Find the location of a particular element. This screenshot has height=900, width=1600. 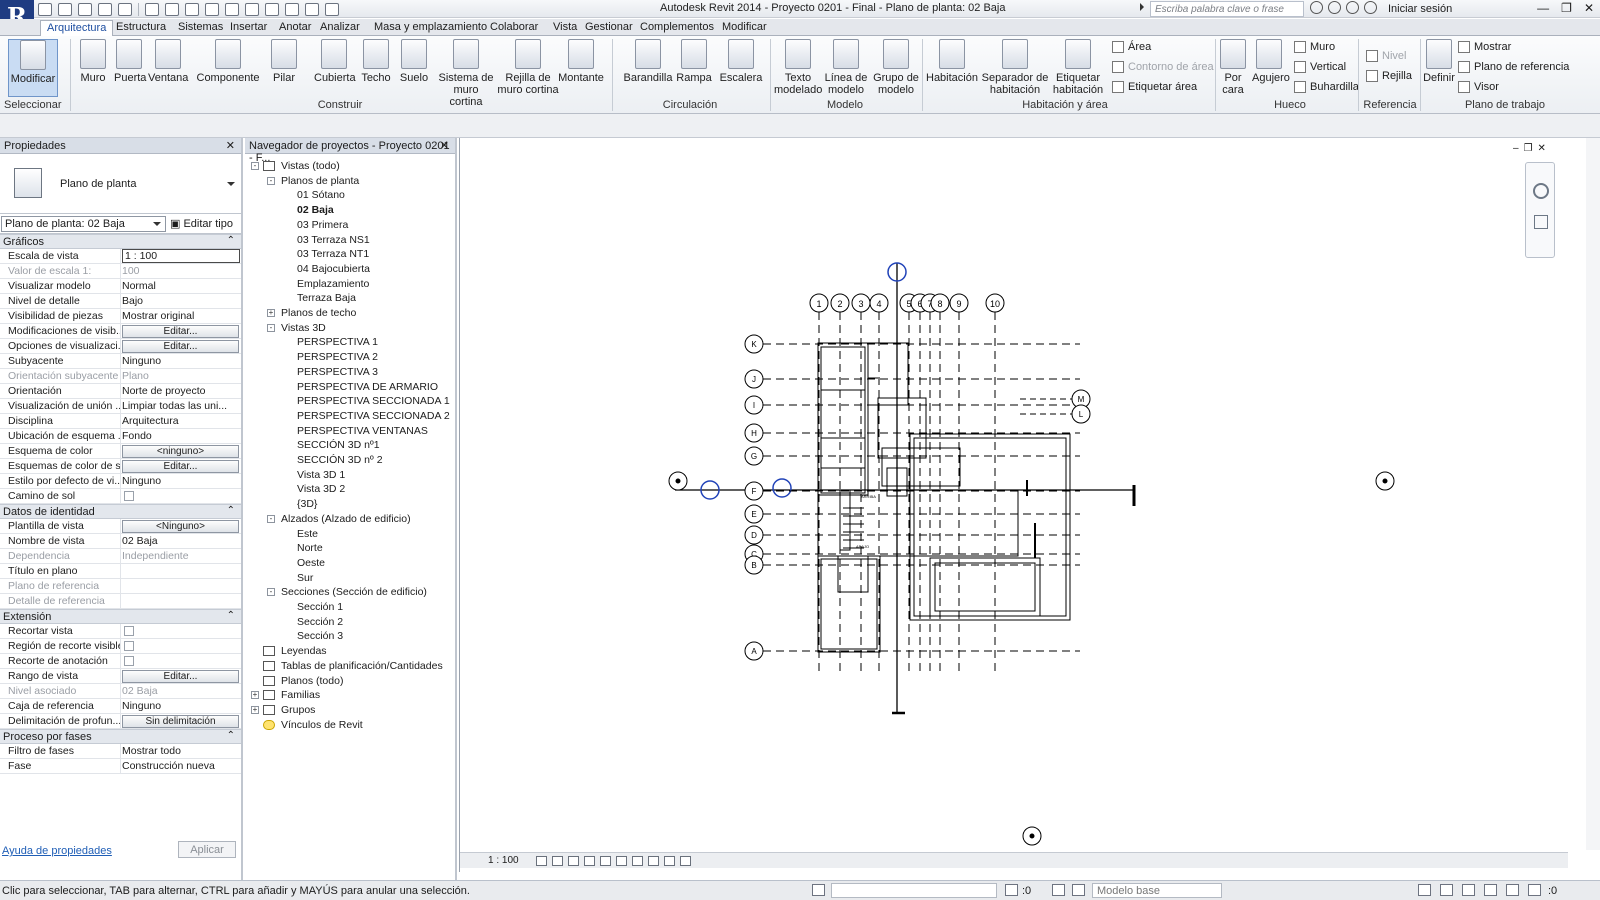

favorites-star-icon is located at coordinates (1370, 7).